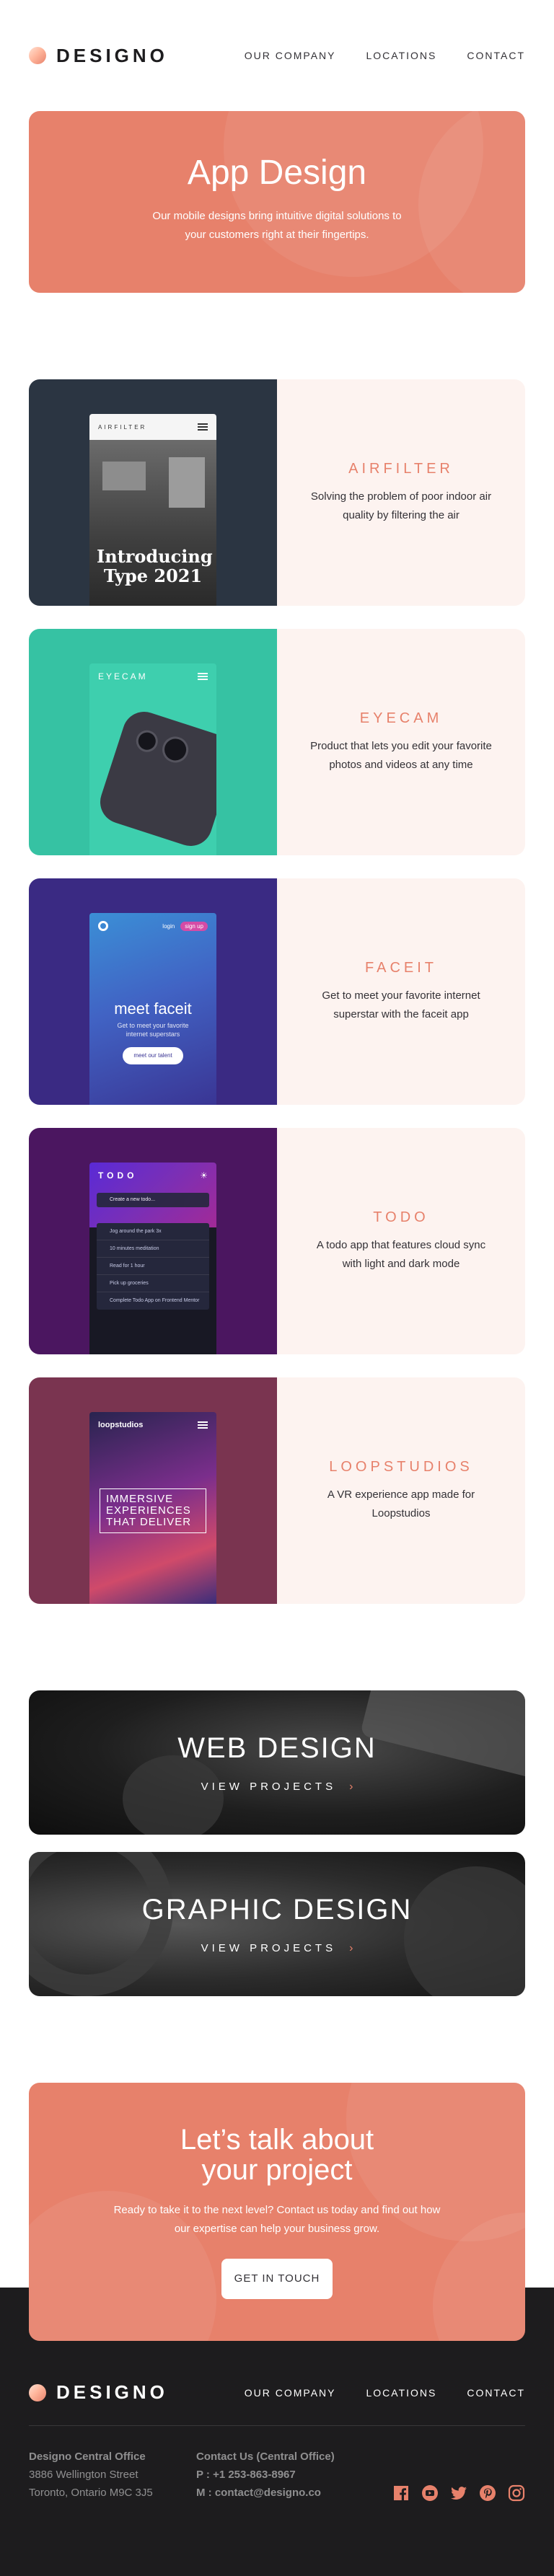 The width and height of the screenshot is (554, 2576). Describe the element at coordinates (153, 1055) in the screenshot. I see `phone-cta-button: meet our talent` at that location.